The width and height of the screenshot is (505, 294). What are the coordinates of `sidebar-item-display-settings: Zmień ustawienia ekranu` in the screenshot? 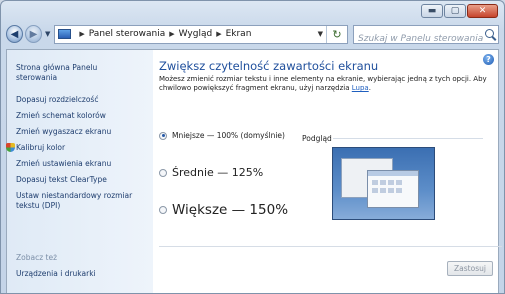 It's located at (63, 164).